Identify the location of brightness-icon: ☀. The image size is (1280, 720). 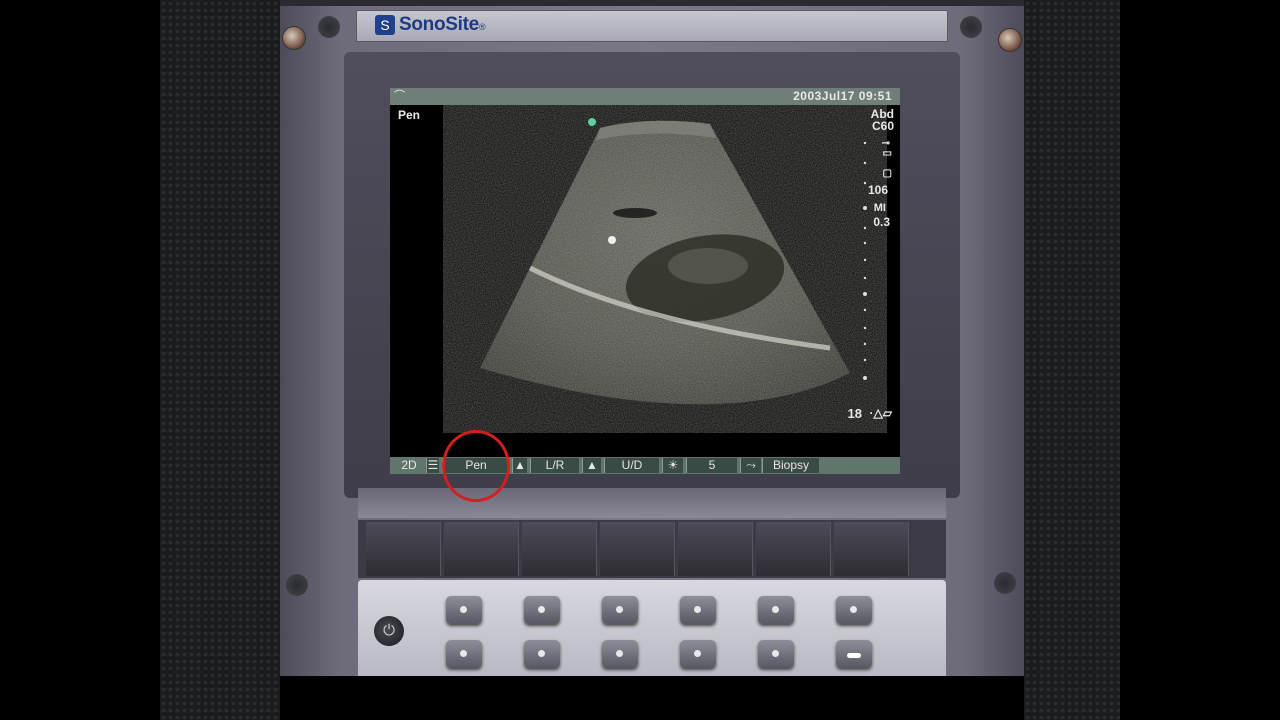
(672, 465).